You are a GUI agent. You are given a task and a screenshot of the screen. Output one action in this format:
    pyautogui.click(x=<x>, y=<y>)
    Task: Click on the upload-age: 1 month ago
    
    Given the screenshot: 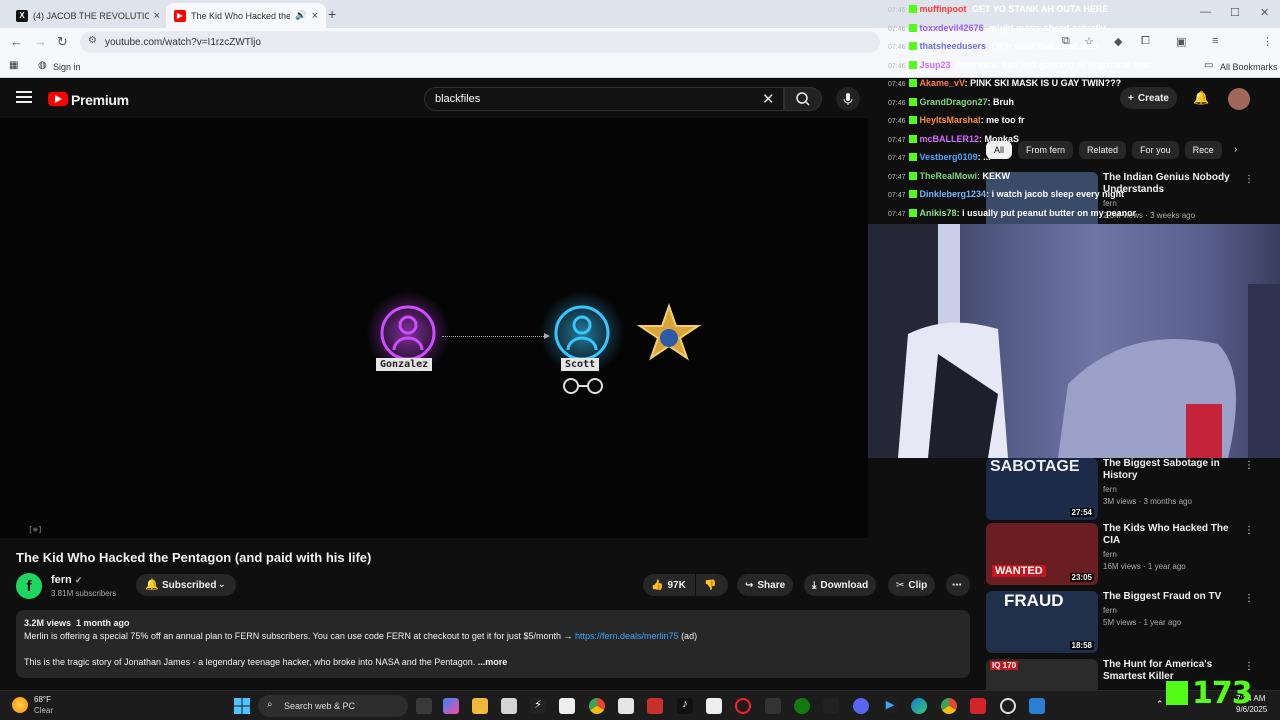 What is the action you would take?
    pyautogui.click(x=103, y=623)
    